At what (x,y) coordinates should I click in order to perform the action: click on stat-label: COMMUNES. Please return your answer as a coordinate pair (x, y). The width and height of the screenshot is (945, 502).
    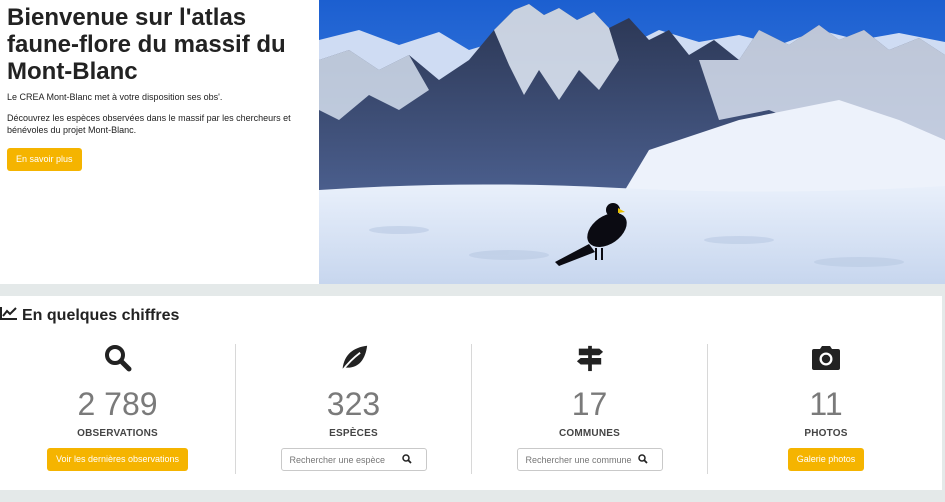
    Looking at the image, I should click on (589, 433).